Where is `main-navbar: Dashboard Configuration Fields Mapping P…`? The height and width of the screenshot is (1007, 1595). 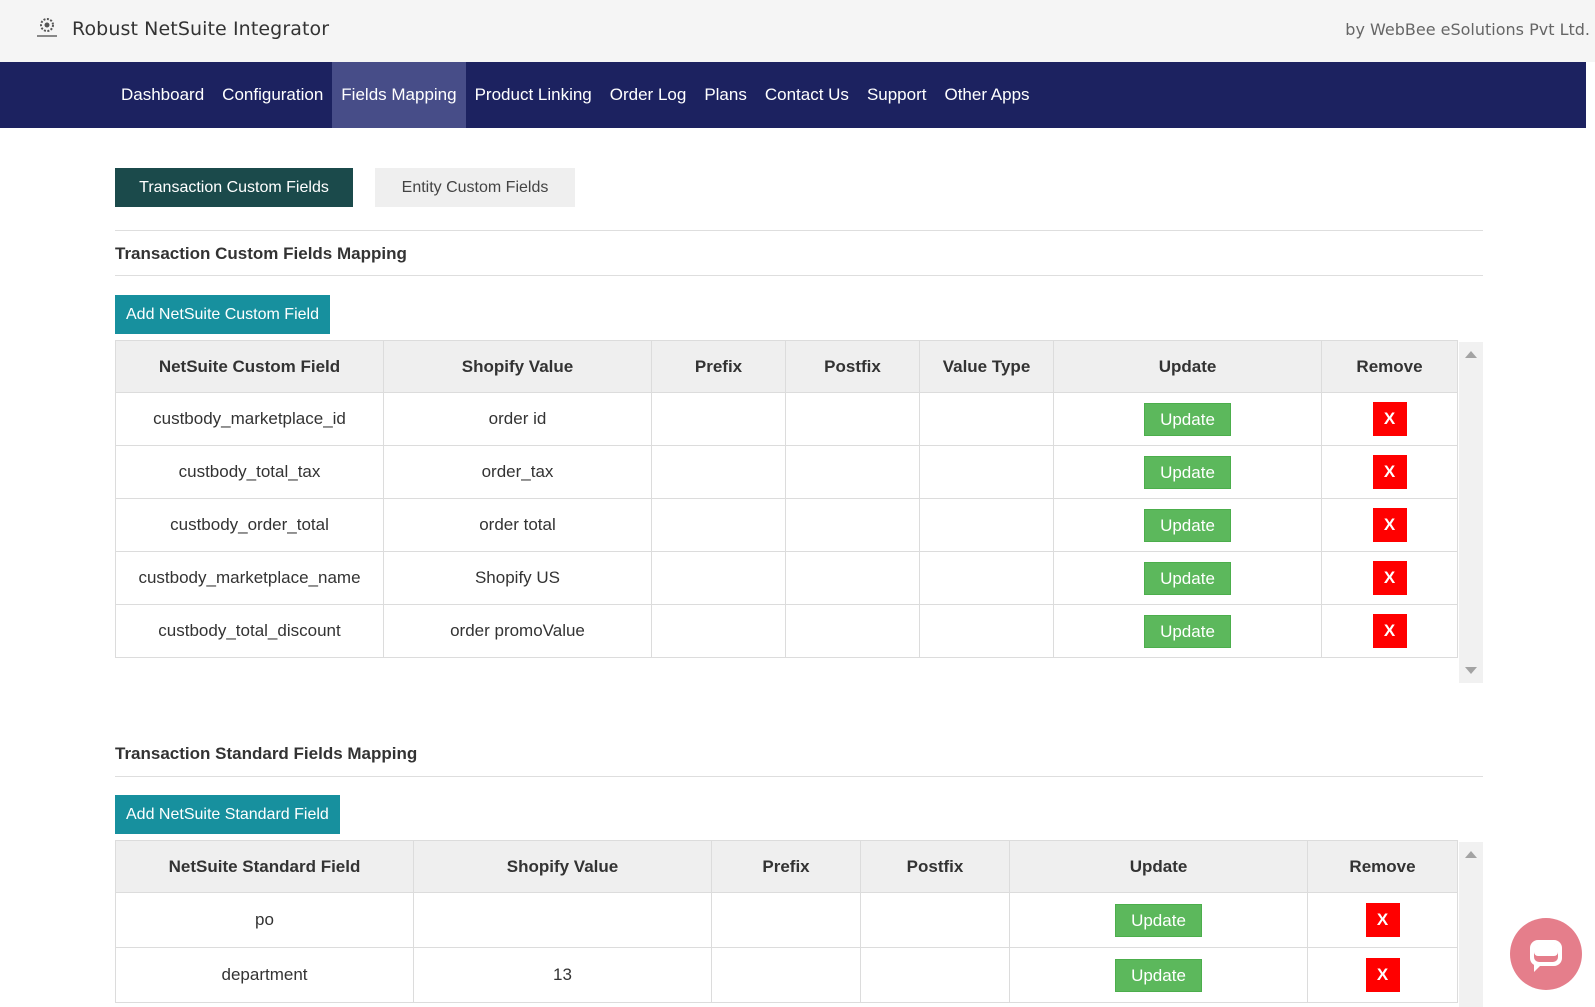 main-navbar: Dashboard Configuration Fields Mapping P… is located at coordinates (793, 95).